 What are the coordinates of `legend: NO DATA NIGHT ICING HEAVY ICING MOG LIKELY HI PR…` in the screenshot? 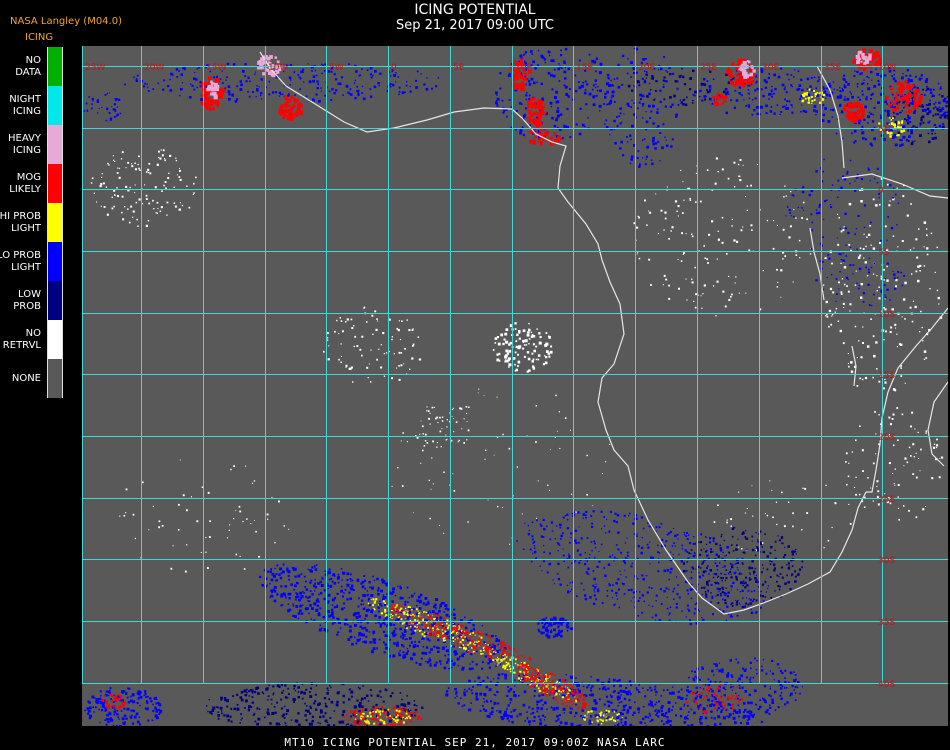 It's located at (33, 224).